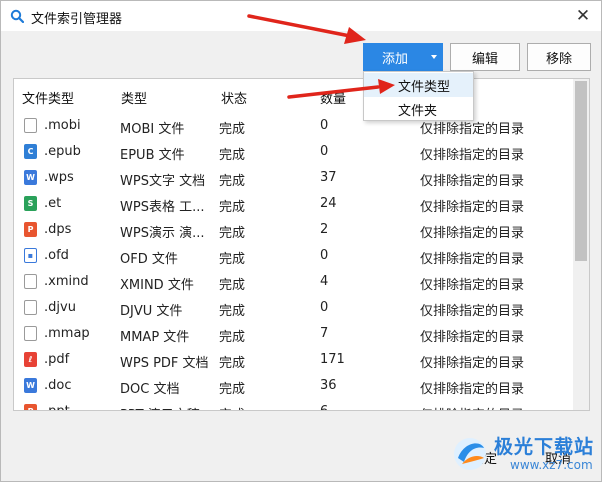  I want to click on menu-item-file-type: 文件类型, so click(418, 85).